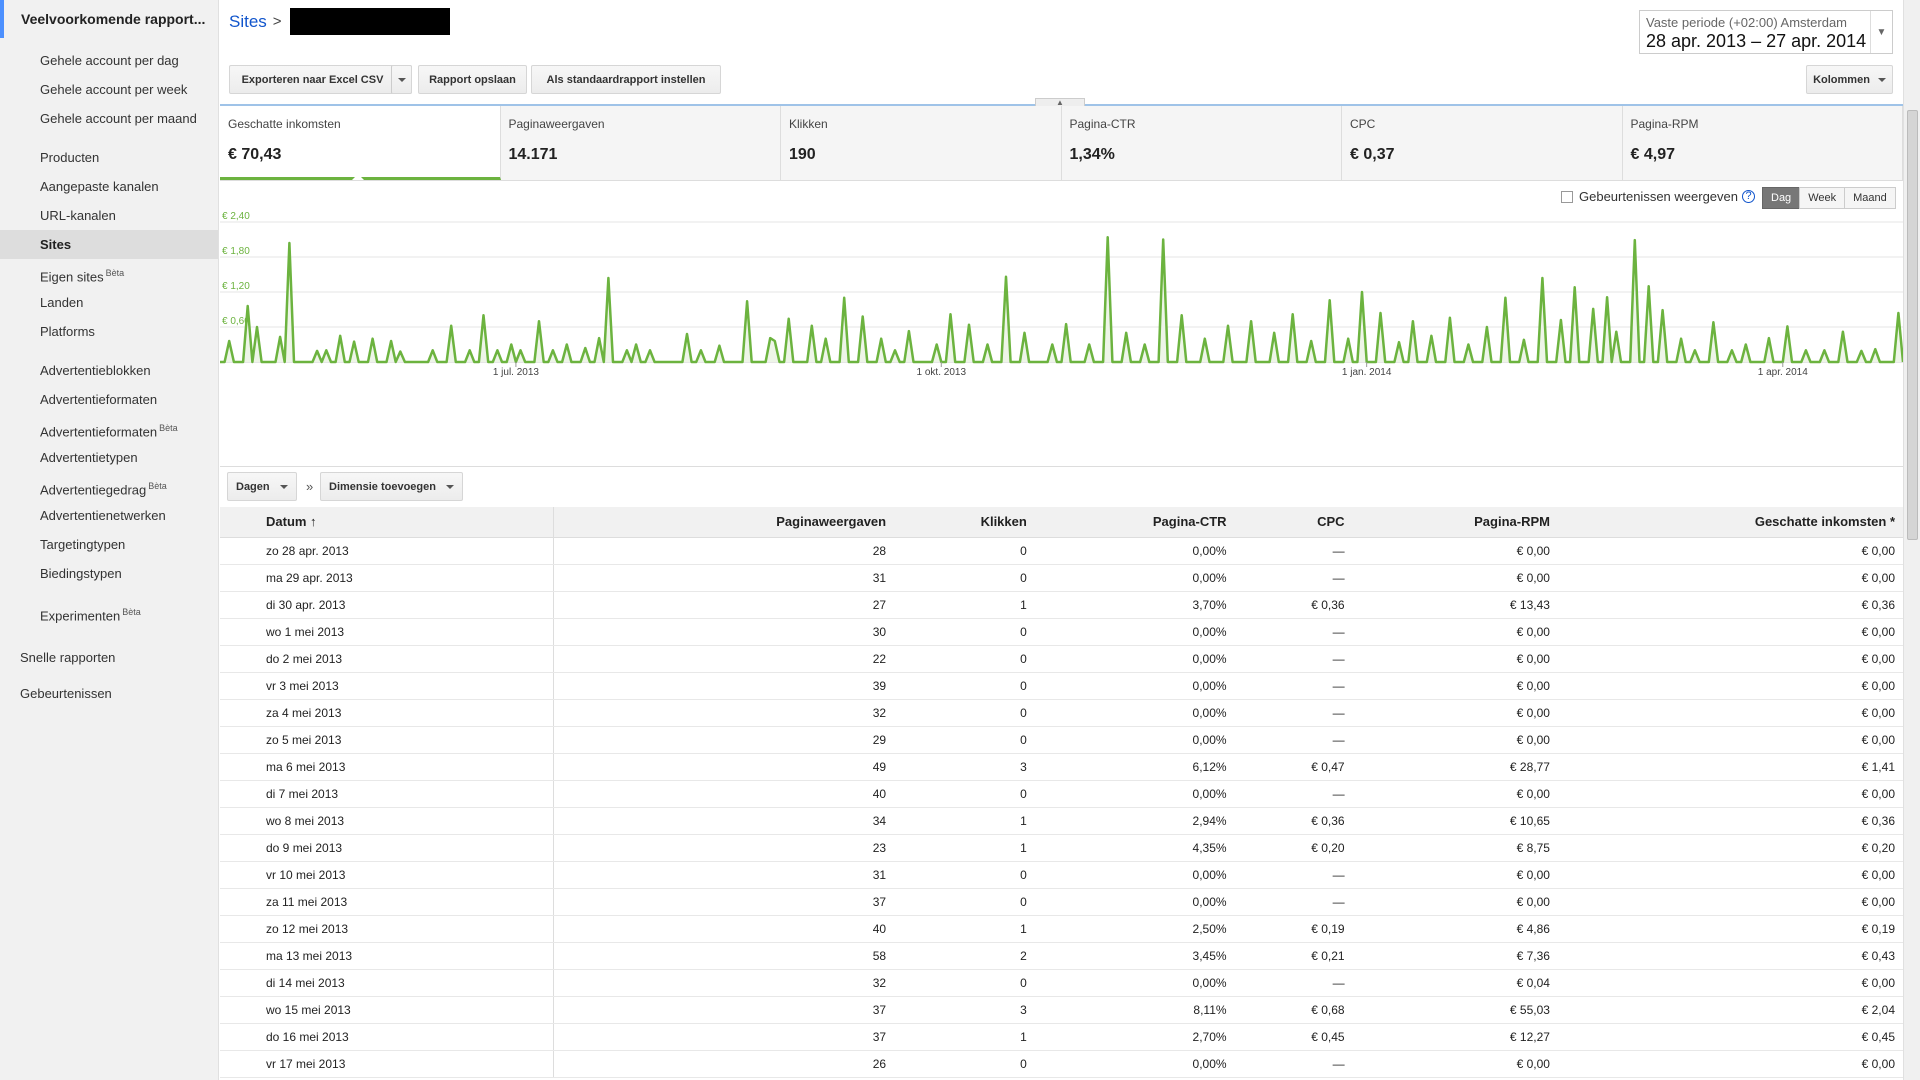 The height and width of the screenshot is (1080, 1920). What do you see at coordinates (109, 331) in the screenshot?
I see `sidebar-item: Platforms` at bounding box center [109, 331].